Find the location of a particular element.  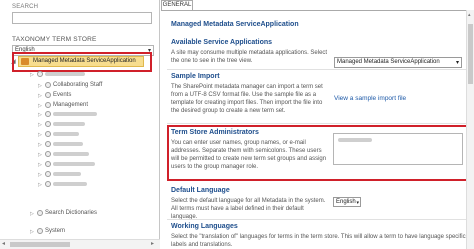

search-label: SEARCH is located at coordinates (25, 7).